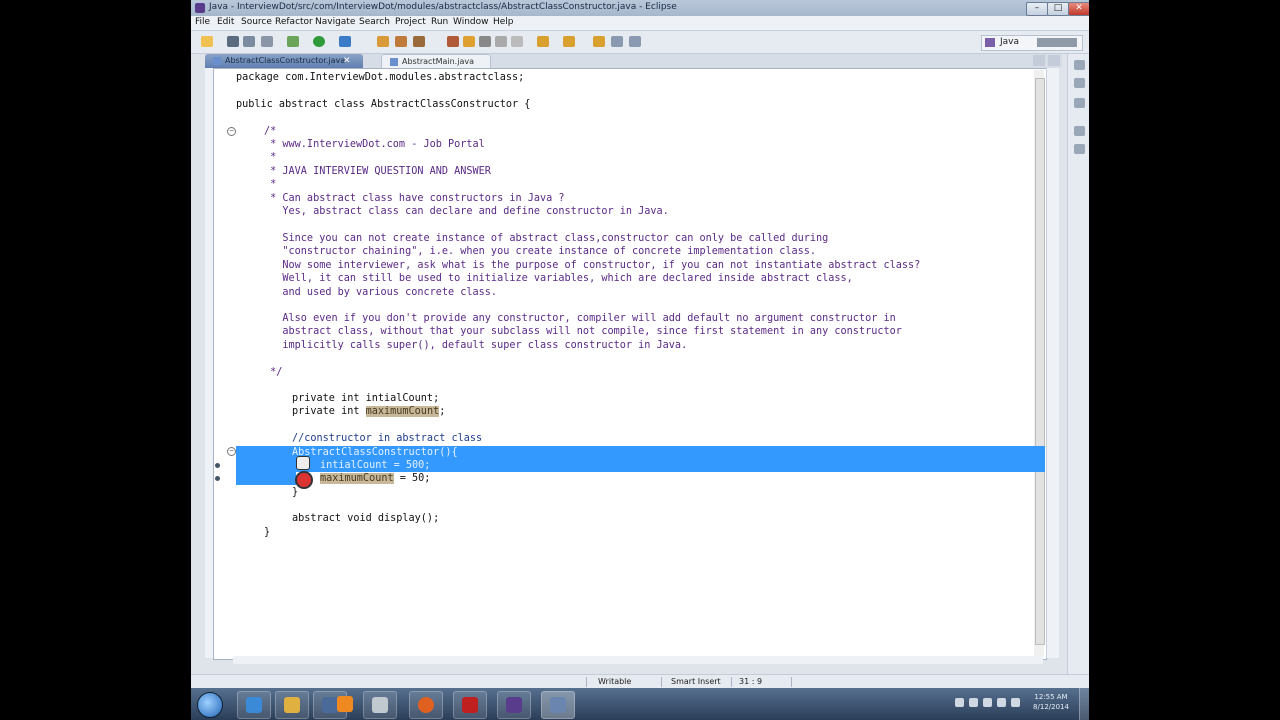  What do you see at coordinates (345, 704) in the screenshot?
I see `taskbar-vlc` at bounding box center [345, 704].